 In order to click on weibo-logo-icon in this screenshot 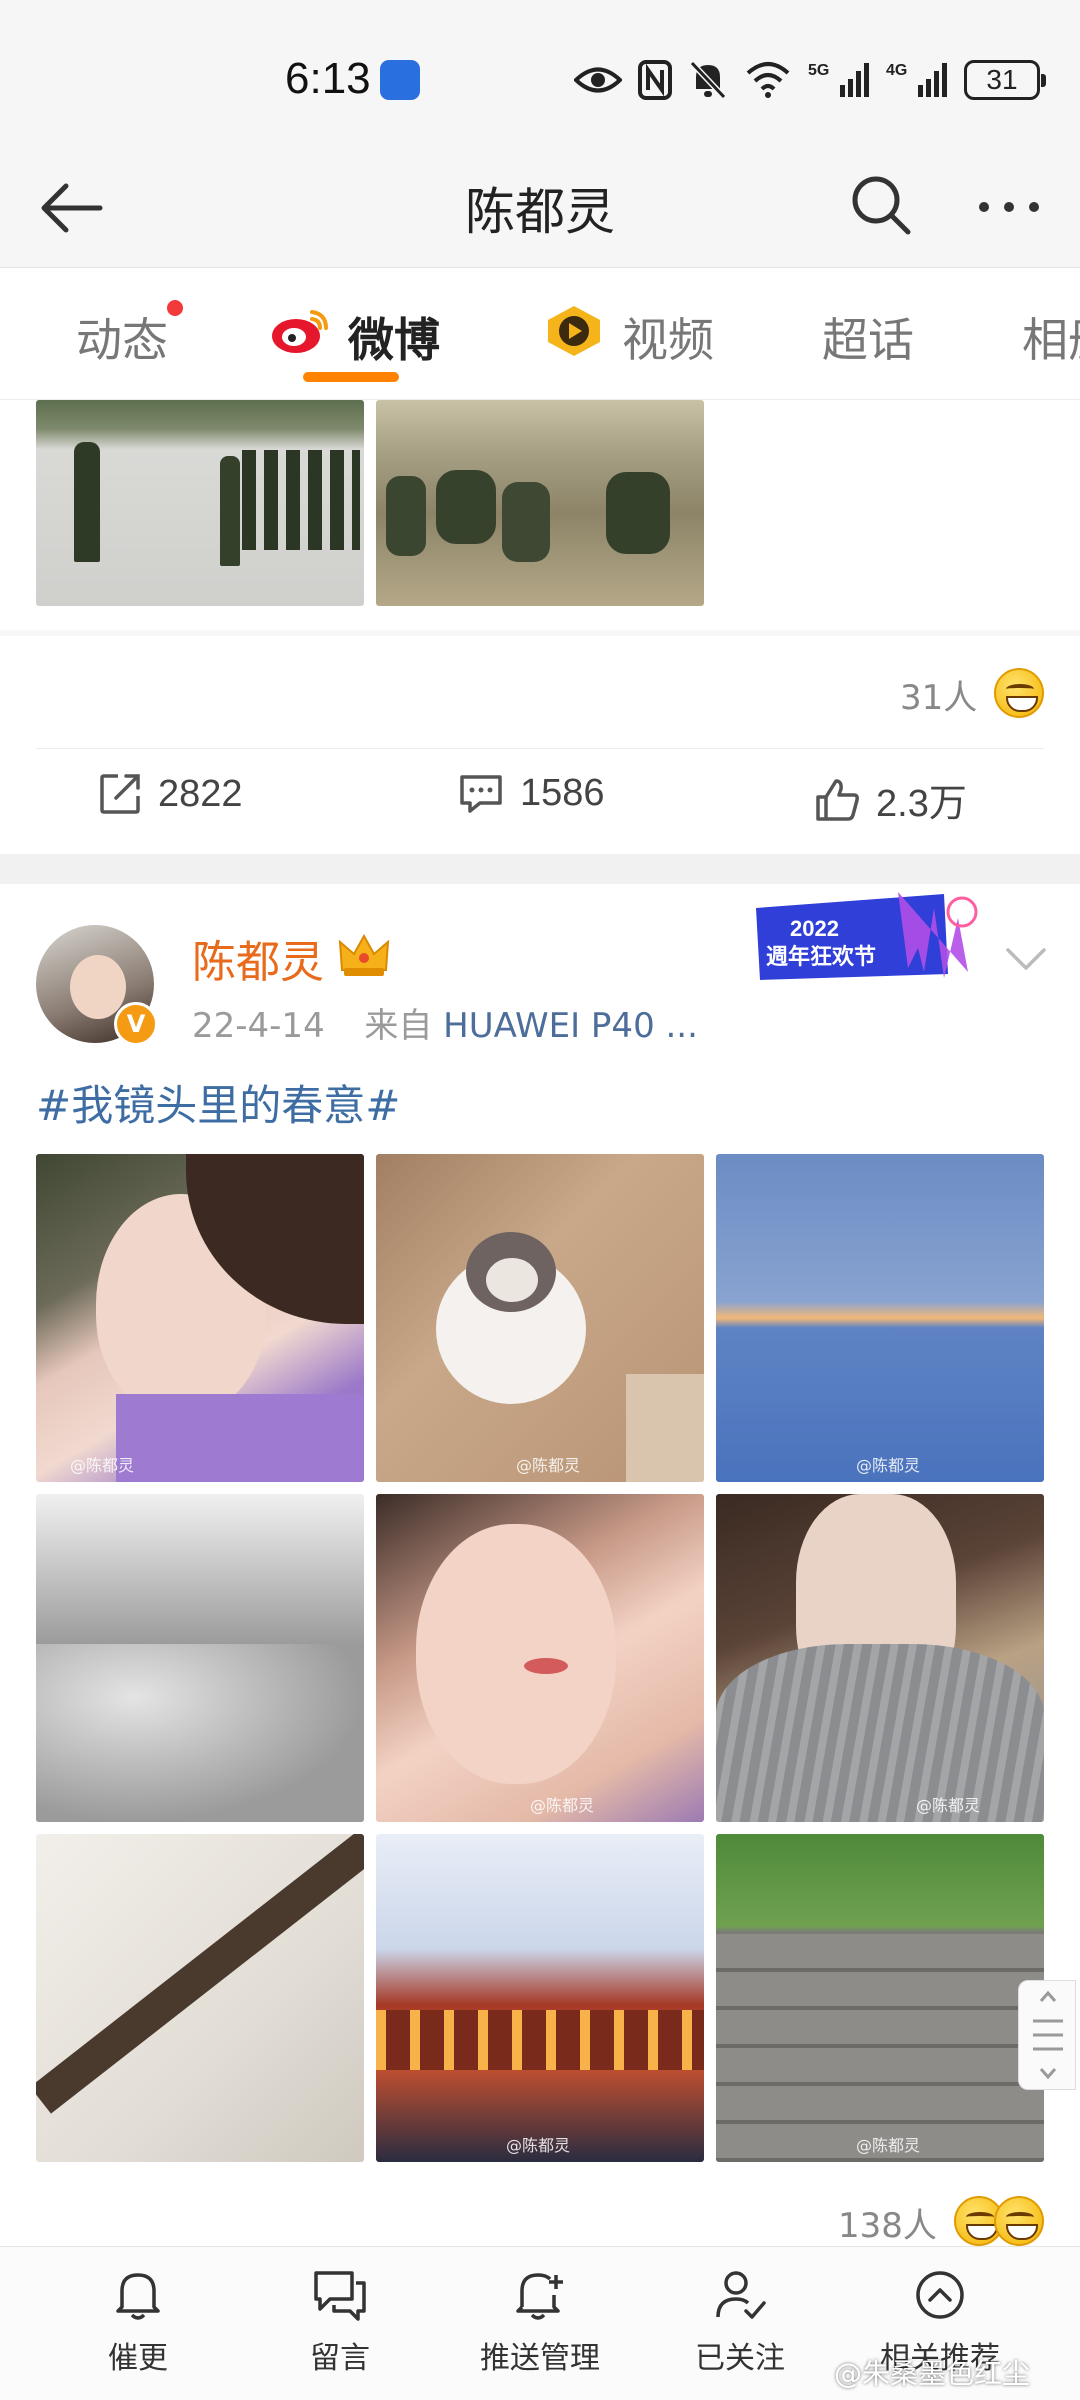, I will do `click(300, 331)`.